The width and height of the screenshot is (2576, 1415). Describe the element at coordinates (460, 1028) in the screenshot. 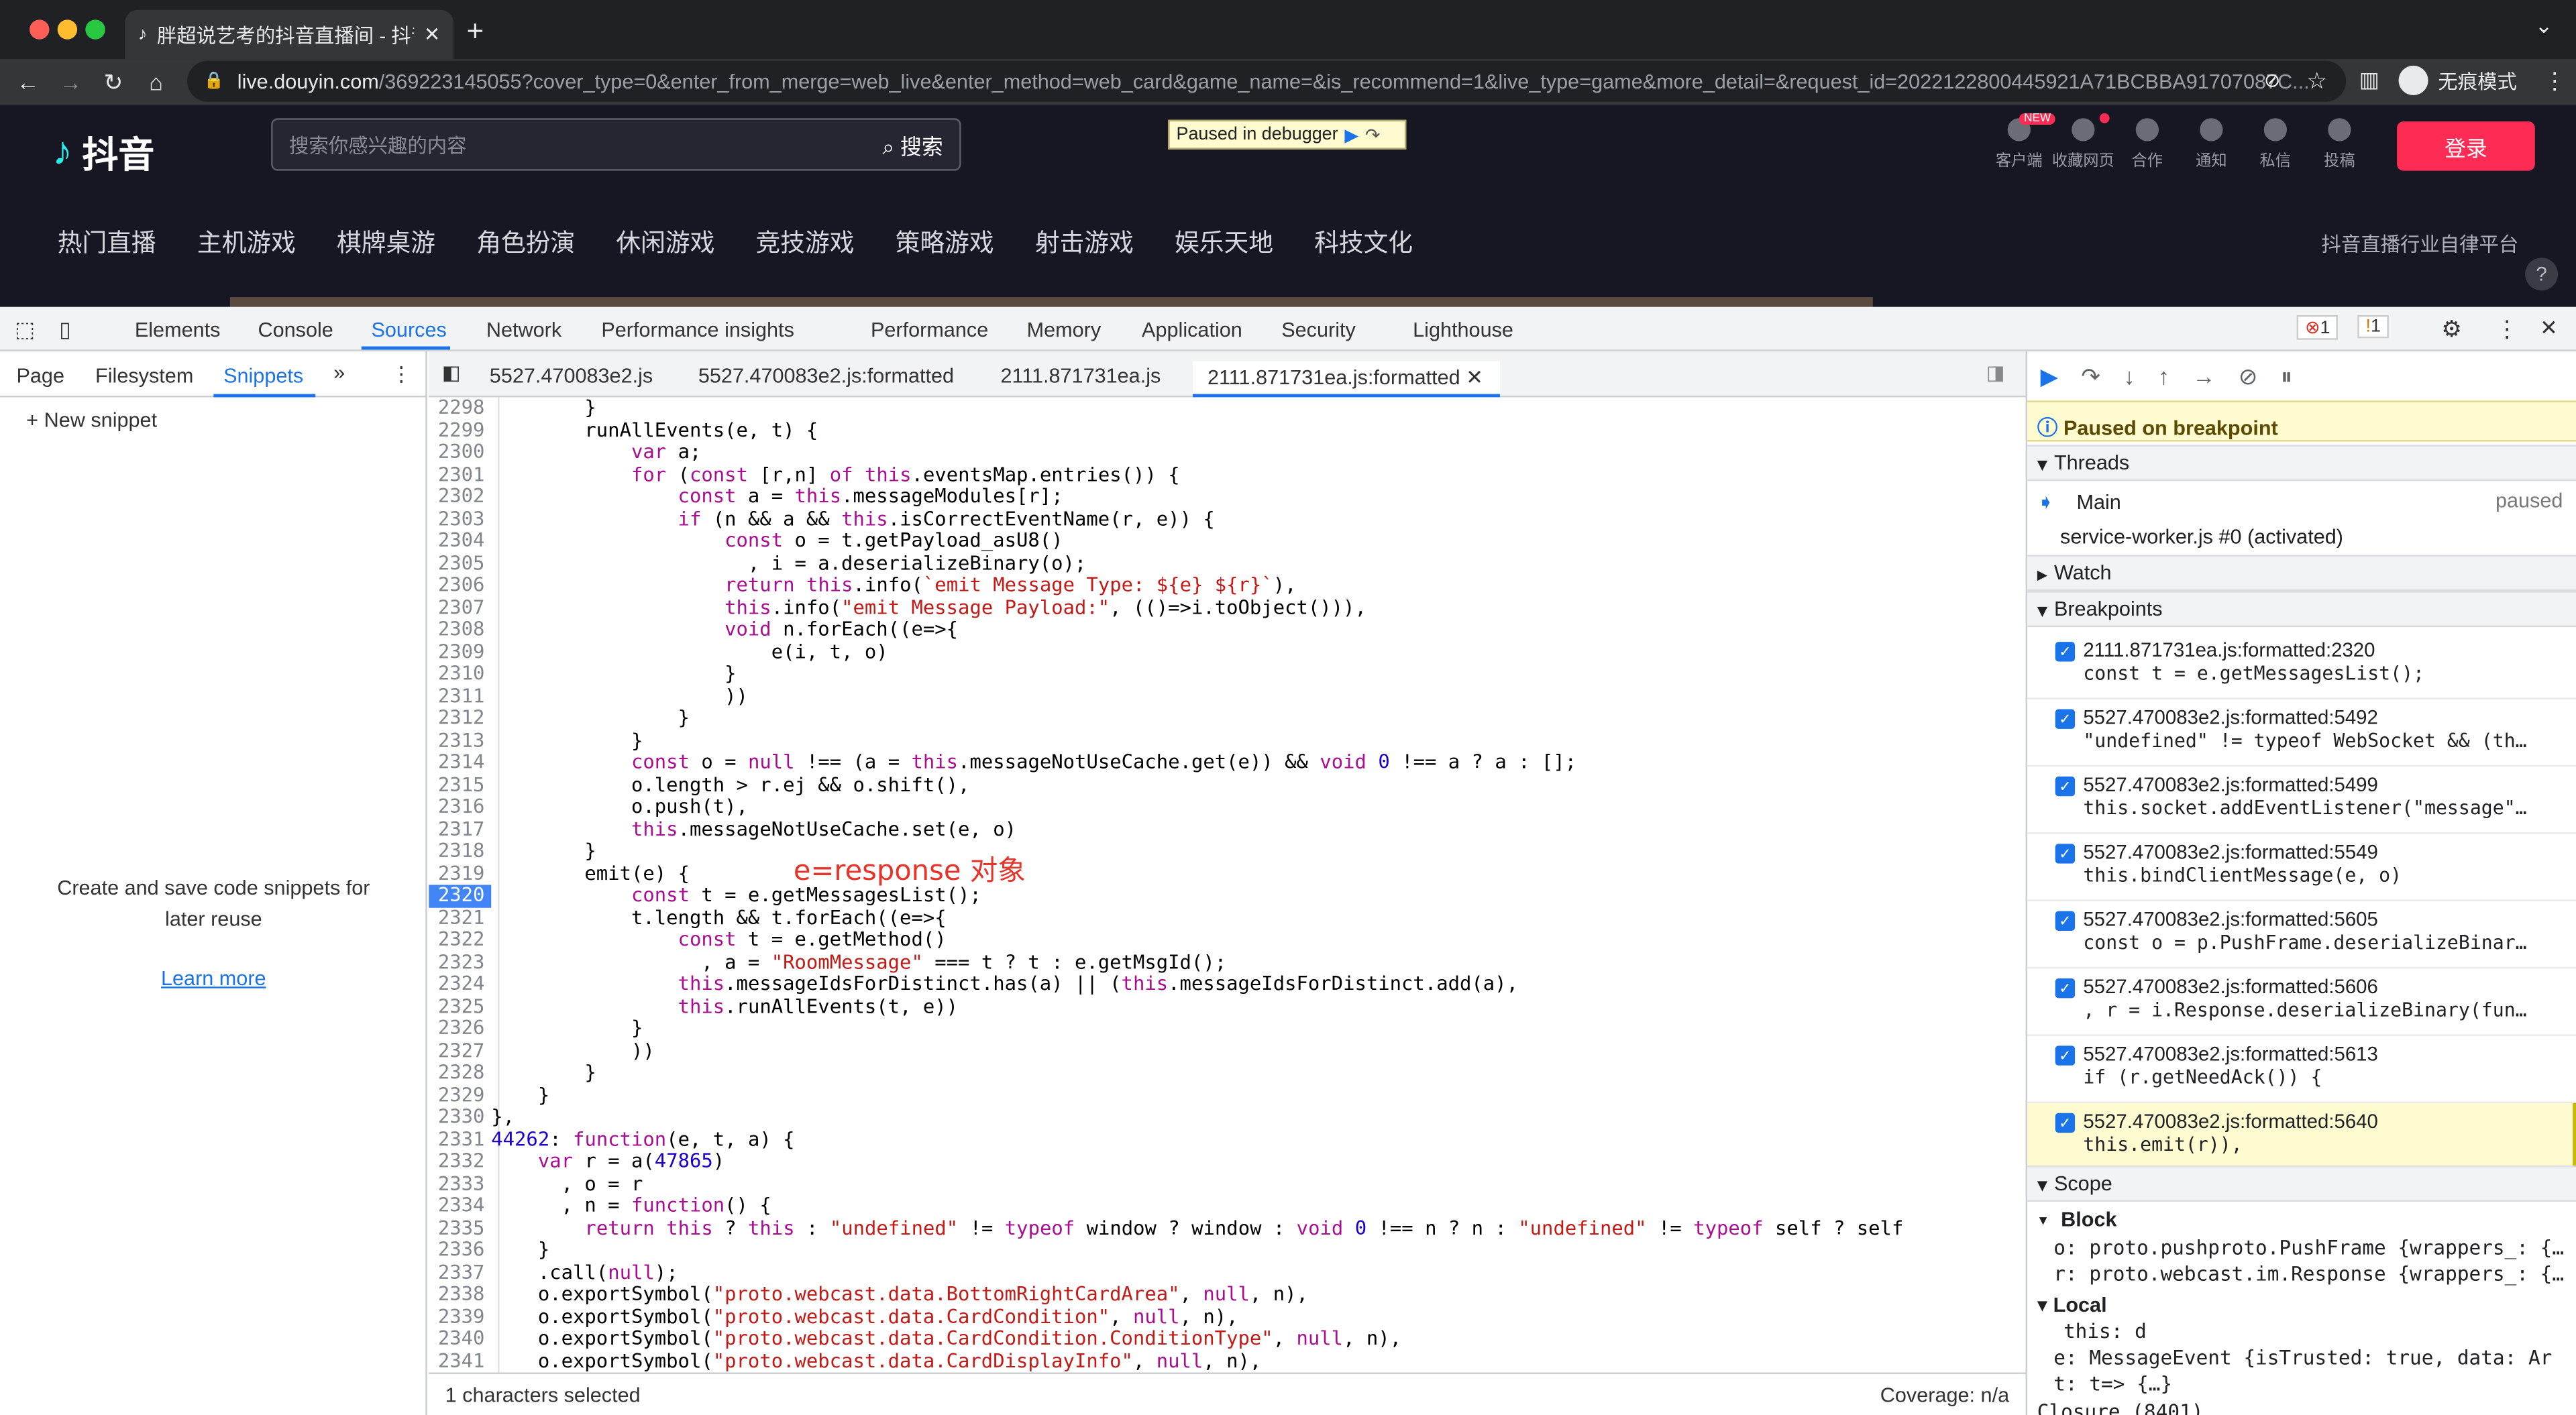

I see `line-number: 2326` at that location.